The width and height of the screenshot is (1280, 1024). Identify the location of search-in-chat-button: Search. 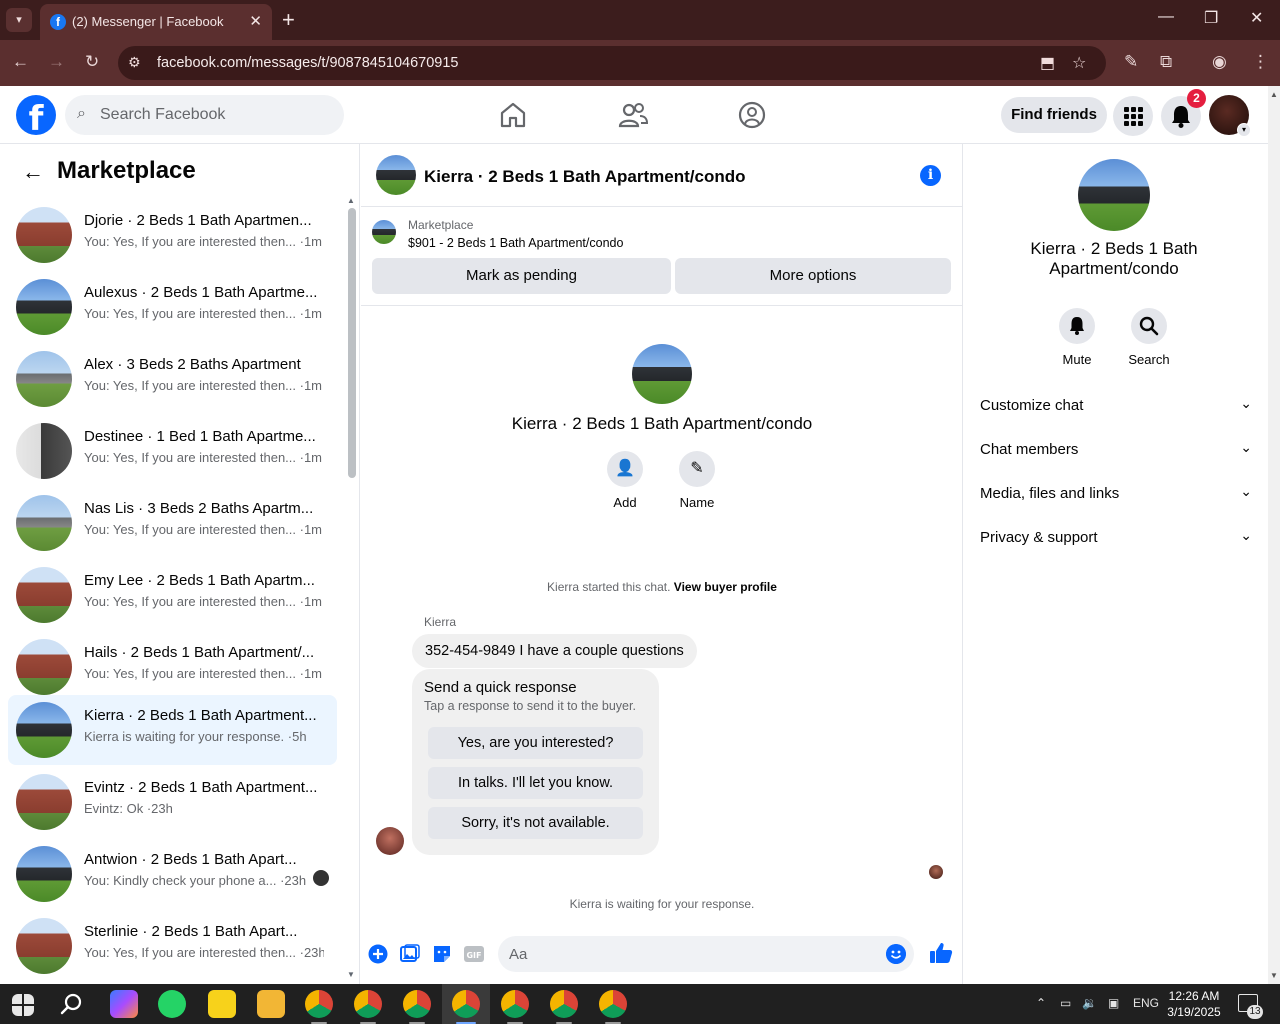
(1149, 337).